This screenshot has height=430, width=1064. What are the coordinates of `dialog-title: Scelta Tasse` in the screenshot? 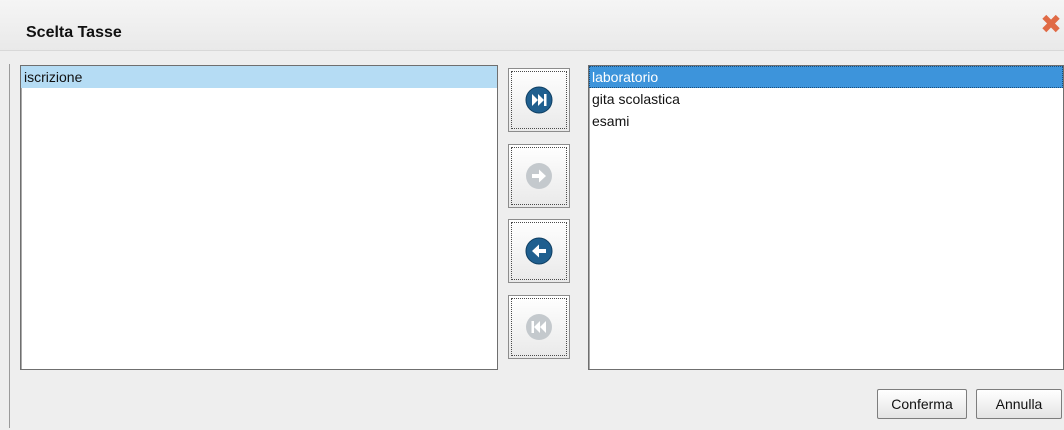 It's located at (74, 32).